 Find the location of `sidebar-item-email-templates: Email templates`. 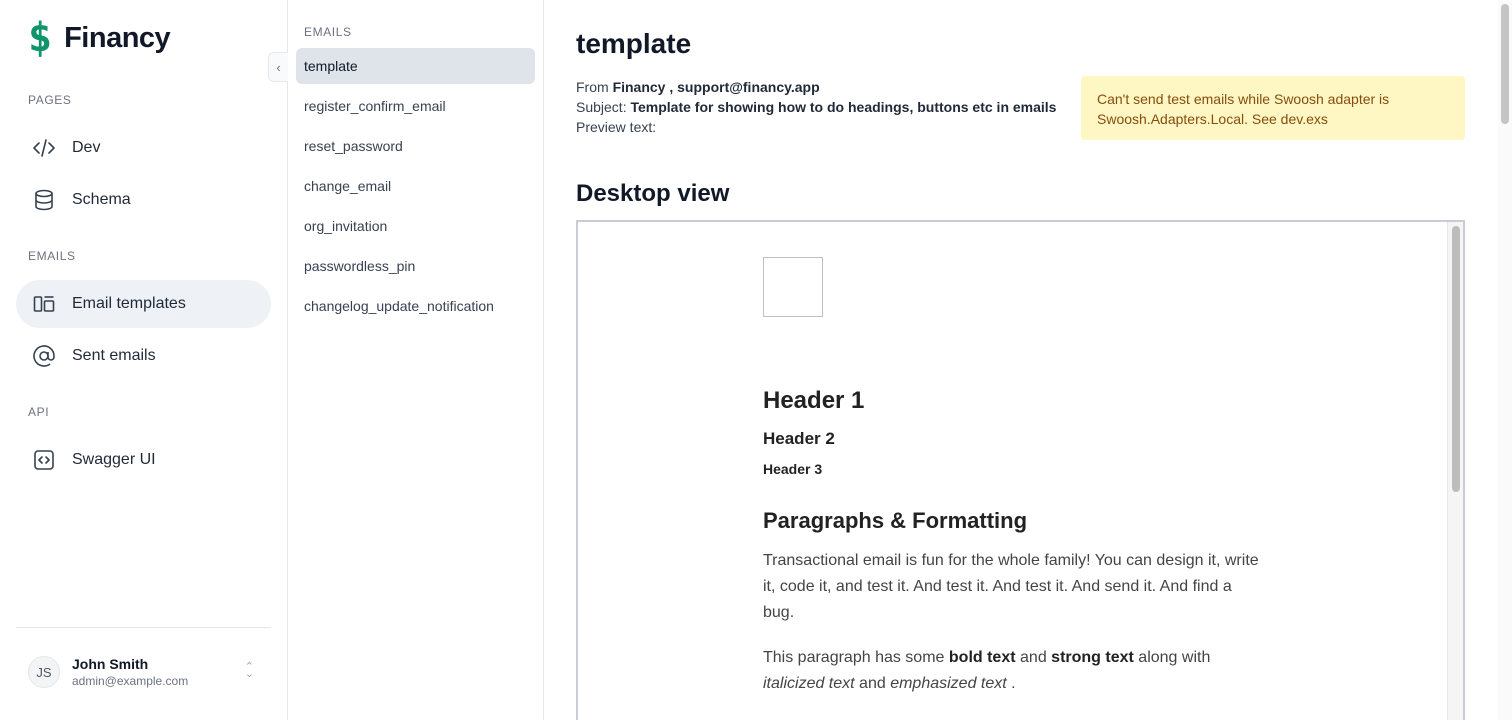

sidebar-item-email-templates: Email templates is located at coordinates (143, 304).